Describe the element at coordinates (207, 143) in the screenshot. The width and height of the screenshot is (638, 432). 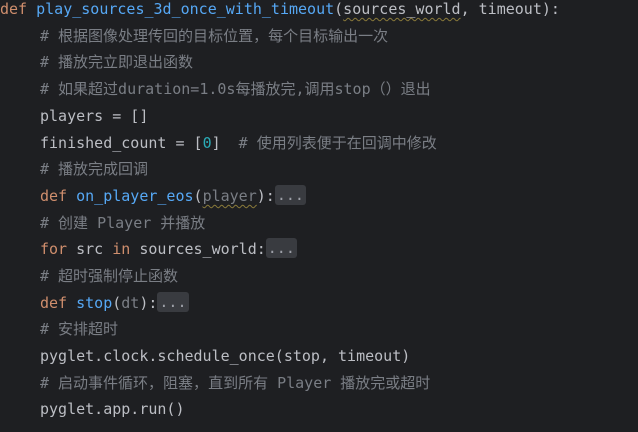
I see `number-literal: 0` at that location.